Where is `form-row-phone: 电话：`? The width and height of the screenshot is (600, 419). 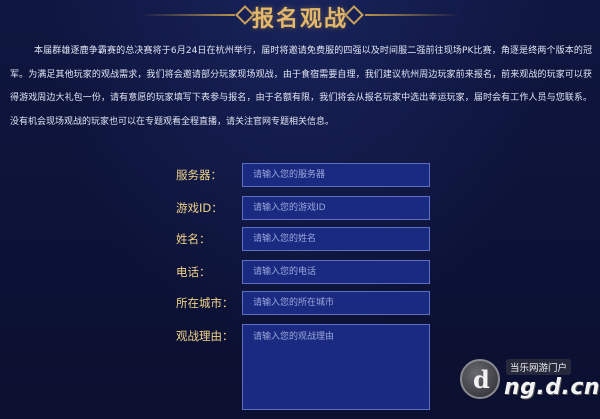
form-row-phone: 电话： is located at coordinates (300, 272).